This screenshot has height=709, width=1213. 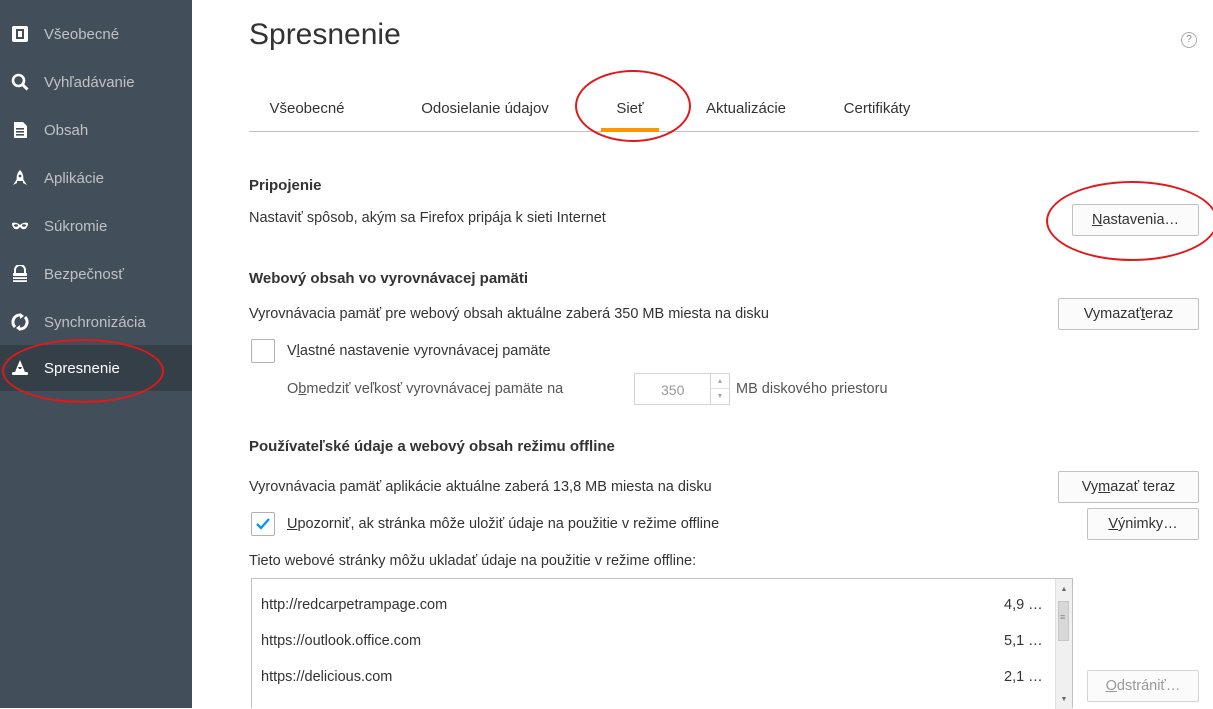 I want to click on offline-warn-checkbox, so click(x=263, y=524).